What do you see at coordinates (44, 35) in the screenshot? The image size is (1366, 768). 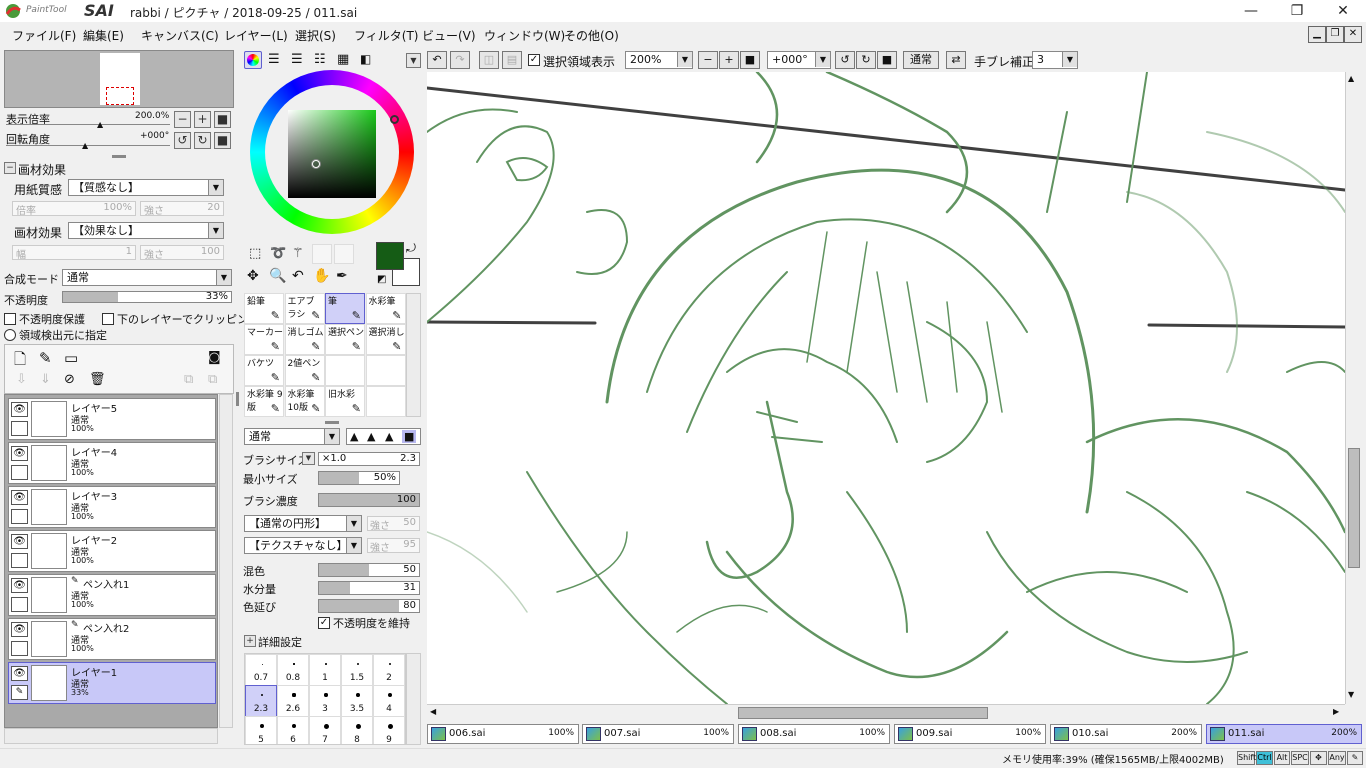 I see `menu-file: ファイル(F)` at bounding box center [44, 35].